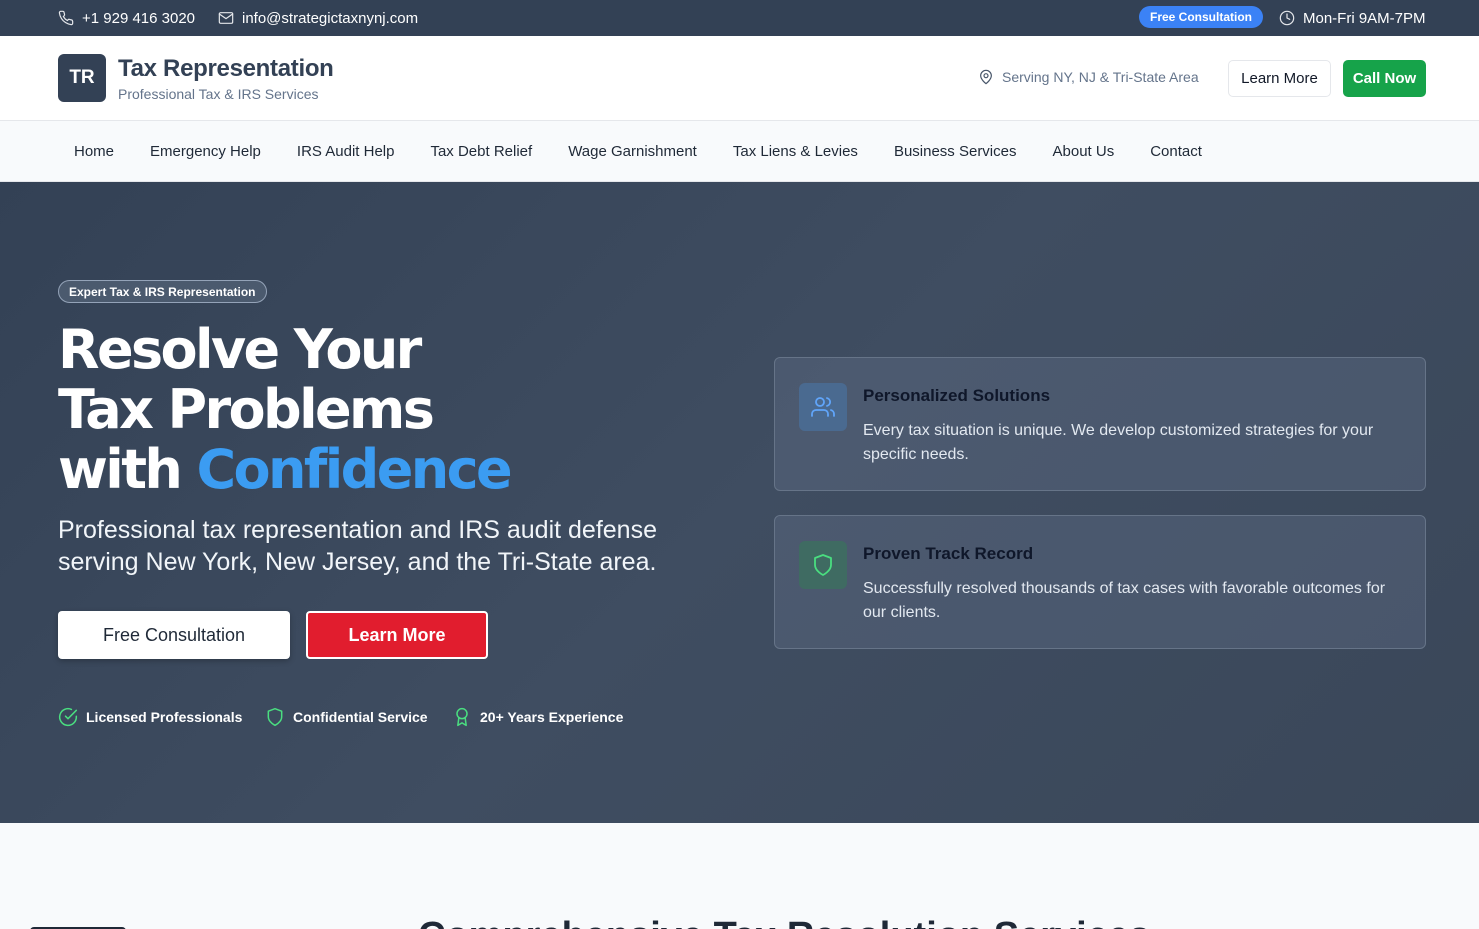 Image resolution: width=1479 pixels, height=929 pixels. Describe the element at coordinates (68, 717) in the screenshot. I see `check-circle-icon` at that location.